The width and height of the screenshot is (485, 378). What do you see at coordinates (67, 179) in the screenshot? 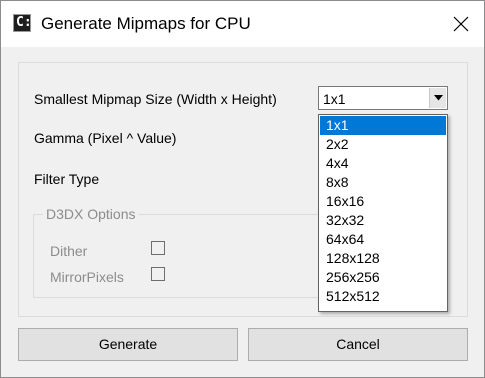
I see `filter-type-label: Filter Type` at bounding box center [67, 179].